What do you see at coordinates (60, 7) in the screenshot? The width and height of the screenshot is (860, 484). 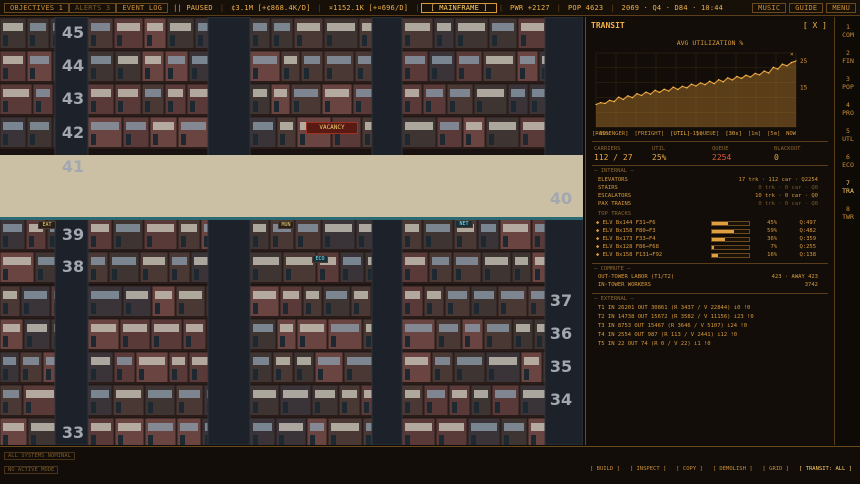 I see `objectives-count: 1` at bounding box center [60, 7].